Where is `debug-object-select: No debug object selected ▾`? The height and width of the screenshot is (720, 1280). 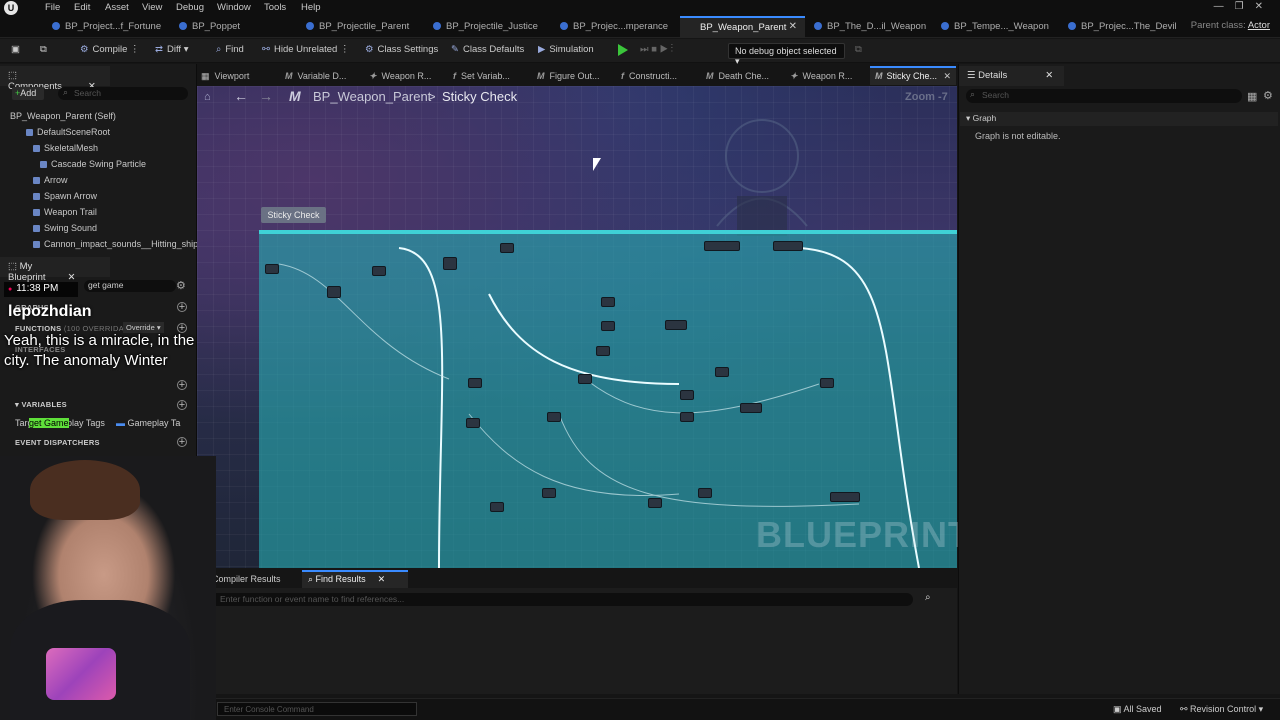
debug-object-select: No debug object selected ▾ is located at coordinates (786, 54).